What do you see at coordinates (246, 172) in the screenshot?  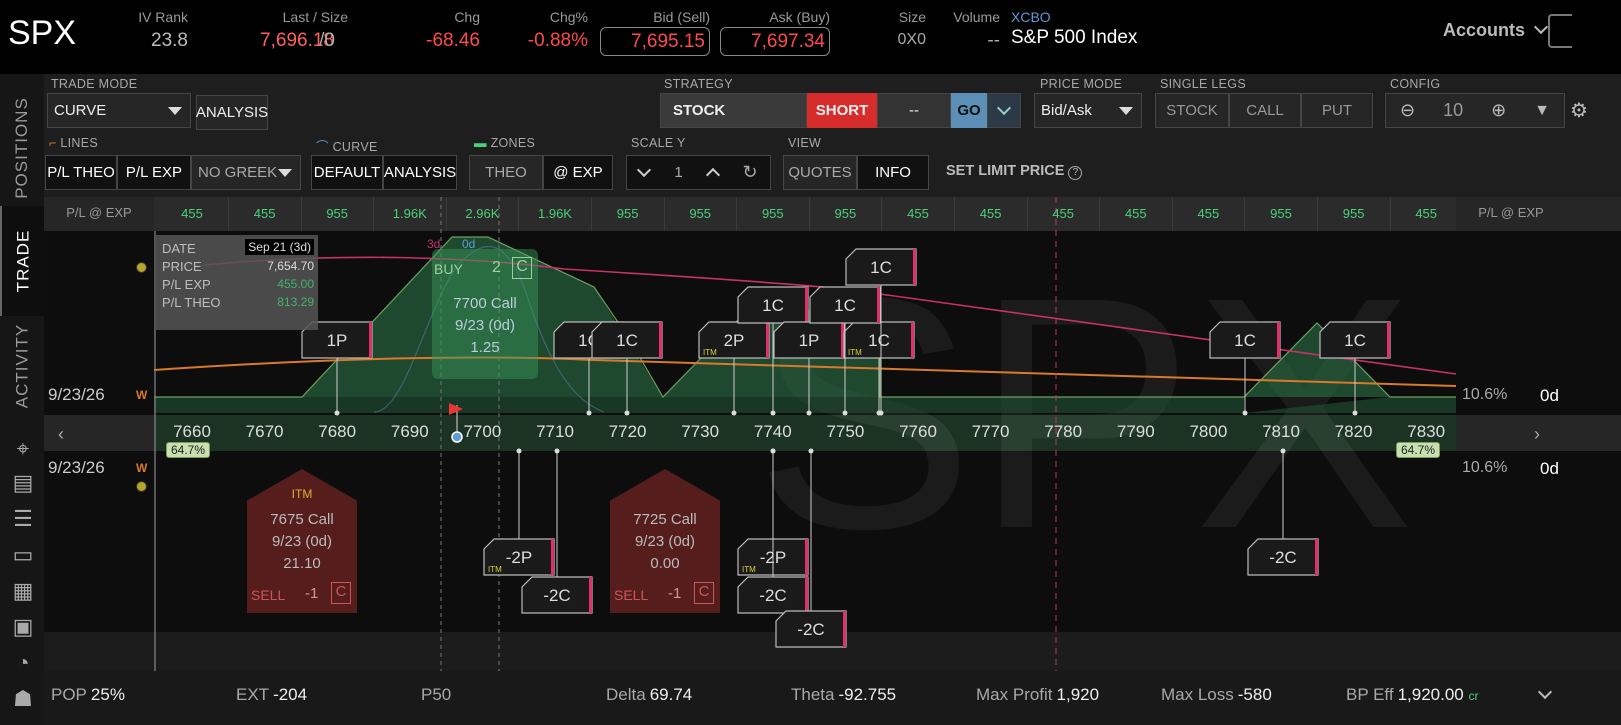 I see `greek-select: NO GREEK` at bounding box center [246, 172].